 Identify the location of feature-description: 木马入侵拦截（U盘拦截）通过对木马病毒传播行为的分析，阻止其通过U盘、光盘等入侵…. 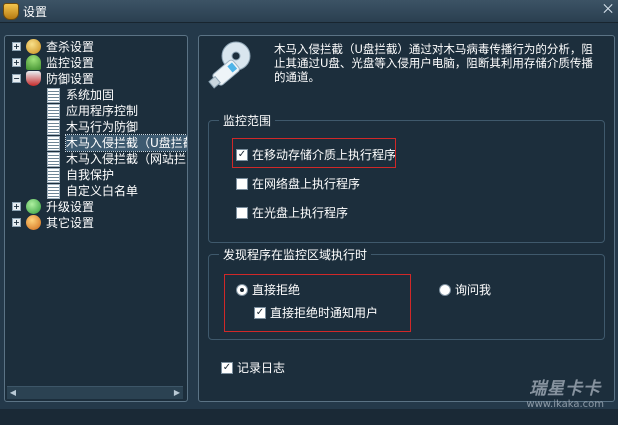
(433, 63).